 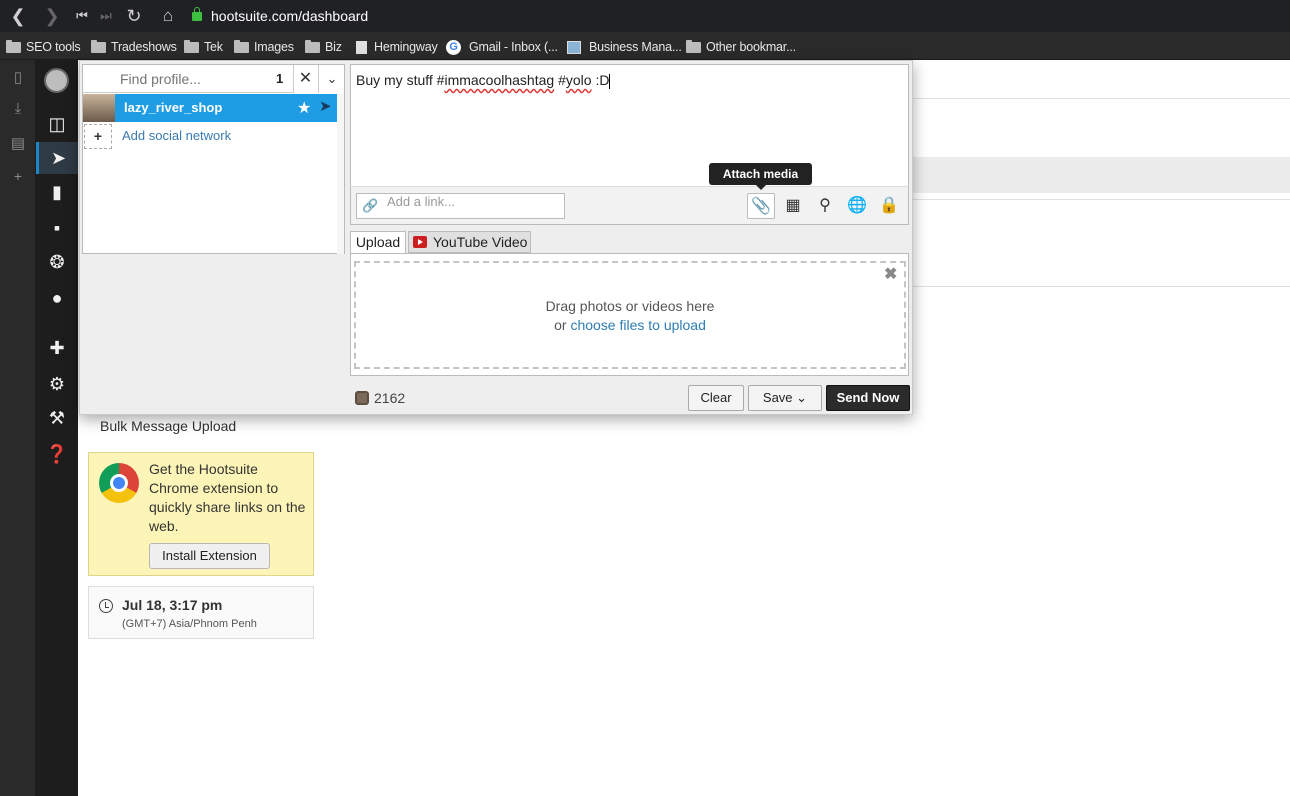 What do you see at coordinates (453, 47) in the screenshot?
I see `google-icon: G` at bounding box center [453, 47].